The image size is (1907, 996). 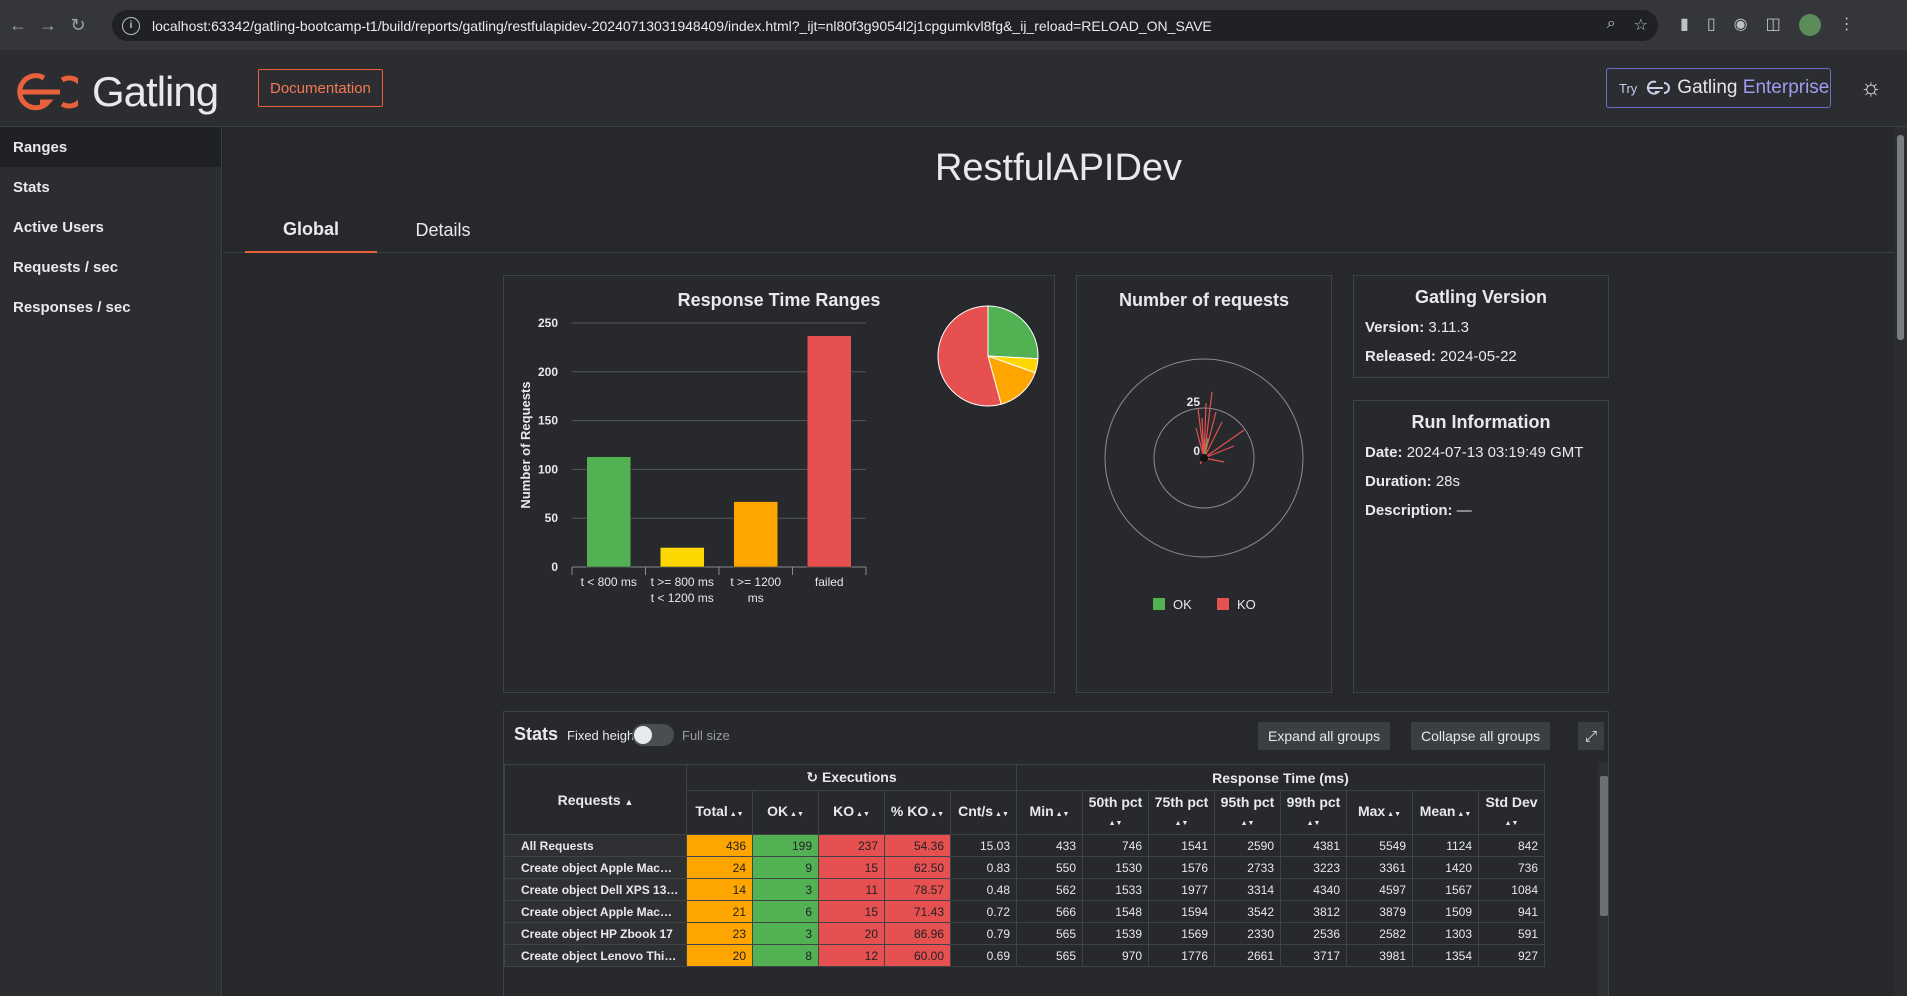 What do you see at coordinates (1313, 955) in the screenshot?
I see `table-cell: 3717` at bounding box center [1313, 955].